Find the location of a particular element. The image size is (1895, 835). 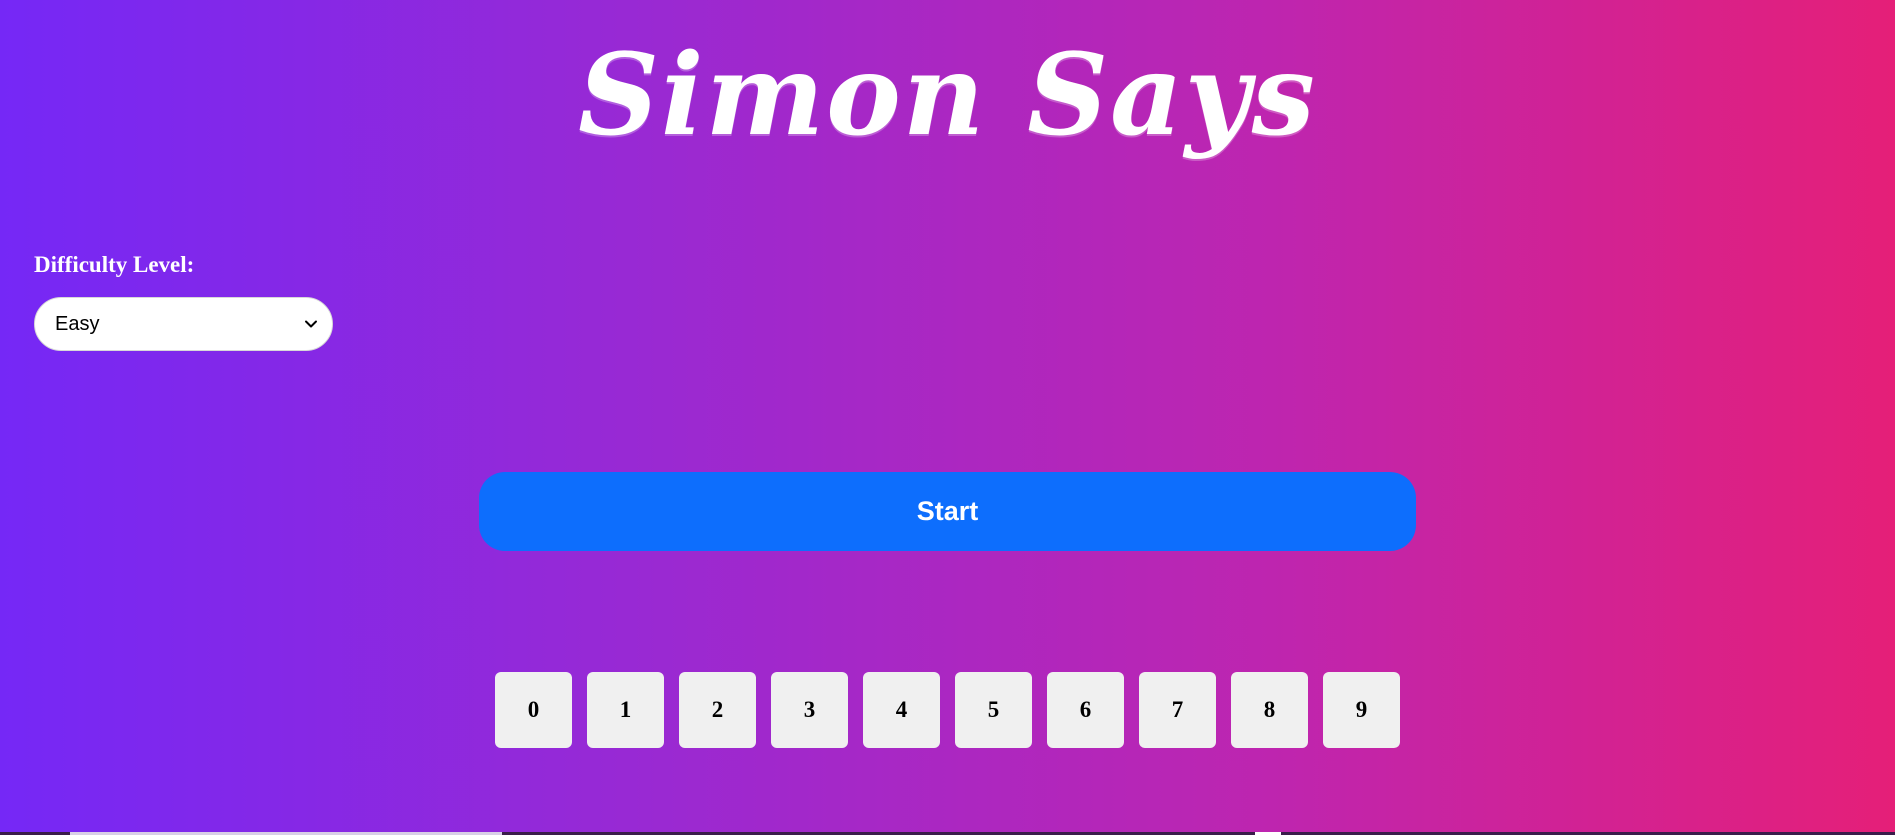

difficulty-selected-value: Easy is located at coordinates (77, 323).